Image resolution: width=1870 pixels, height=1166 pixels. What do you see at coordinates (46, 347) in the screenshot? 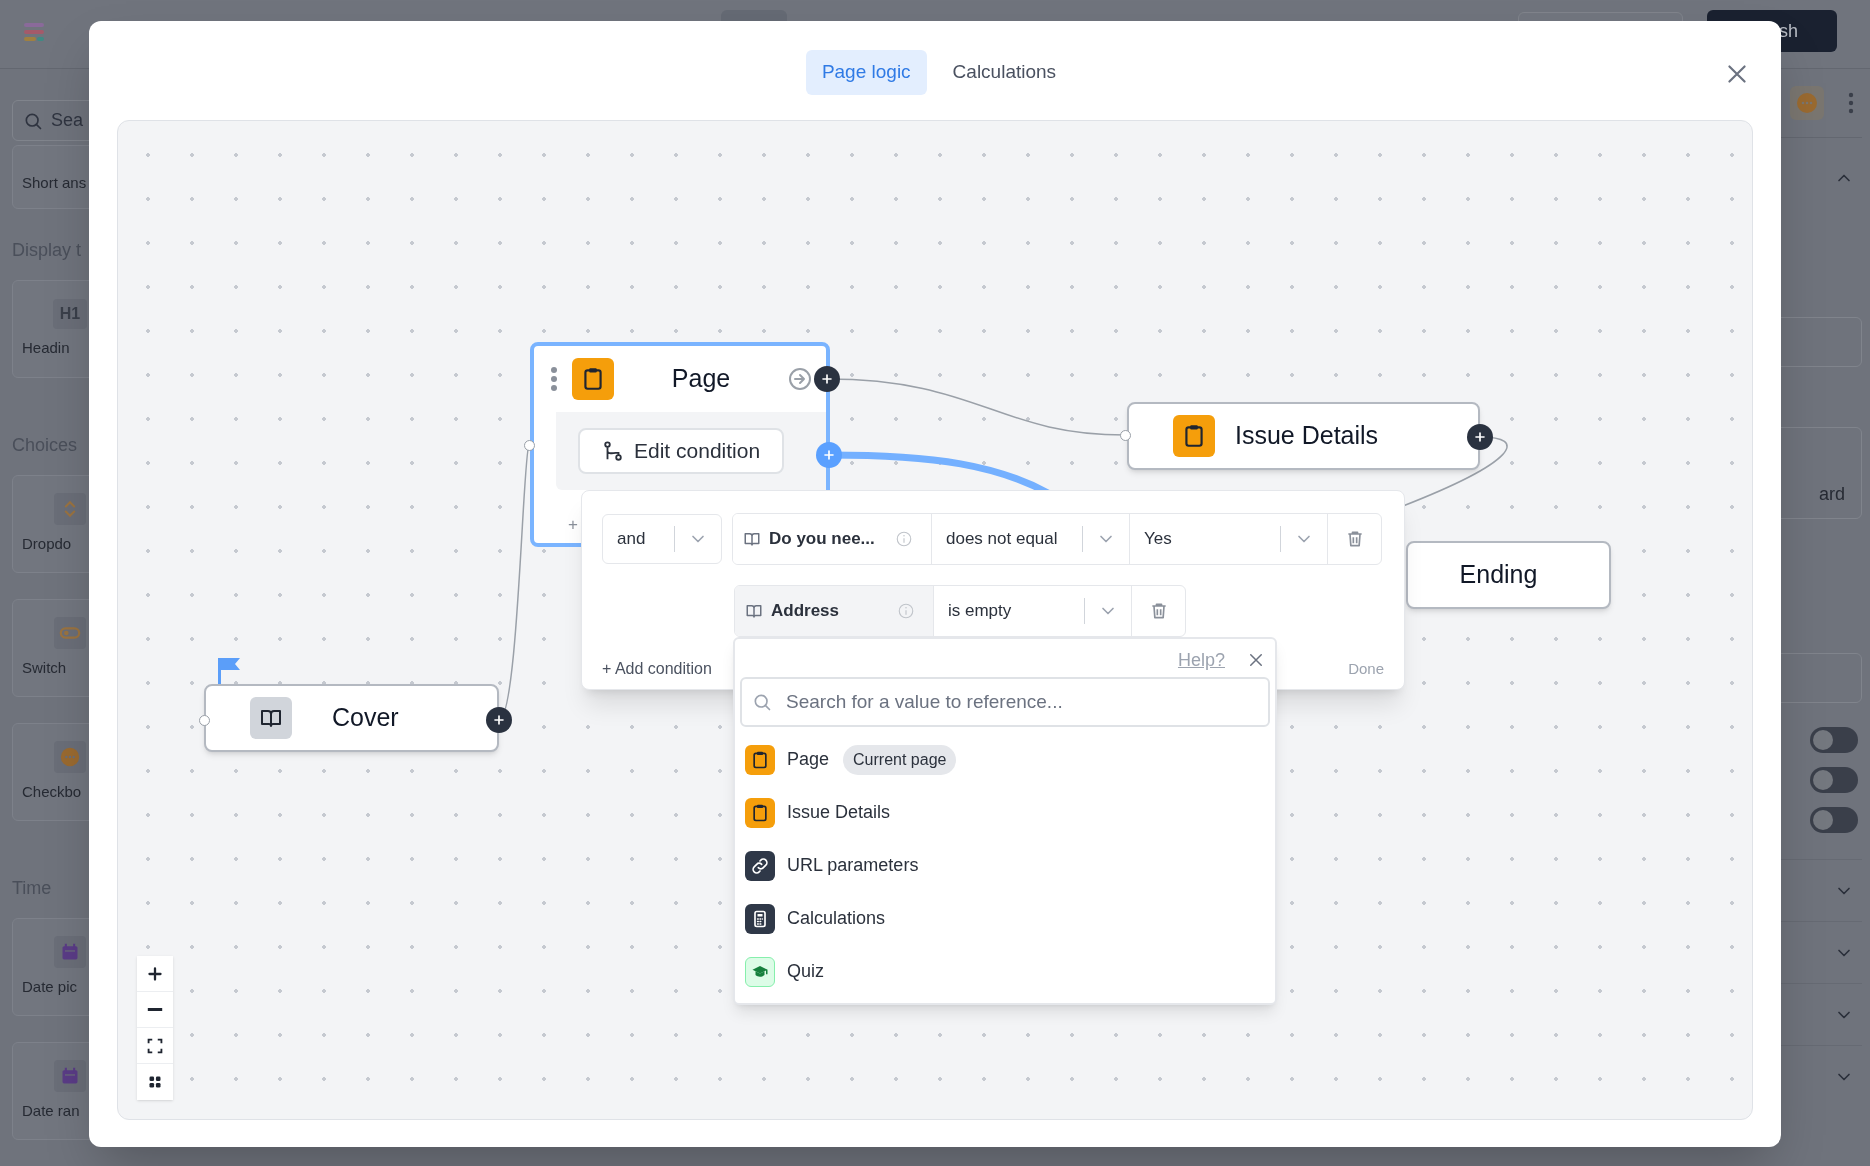
I see `block-label: Headin` at bounding box center [46, 347].